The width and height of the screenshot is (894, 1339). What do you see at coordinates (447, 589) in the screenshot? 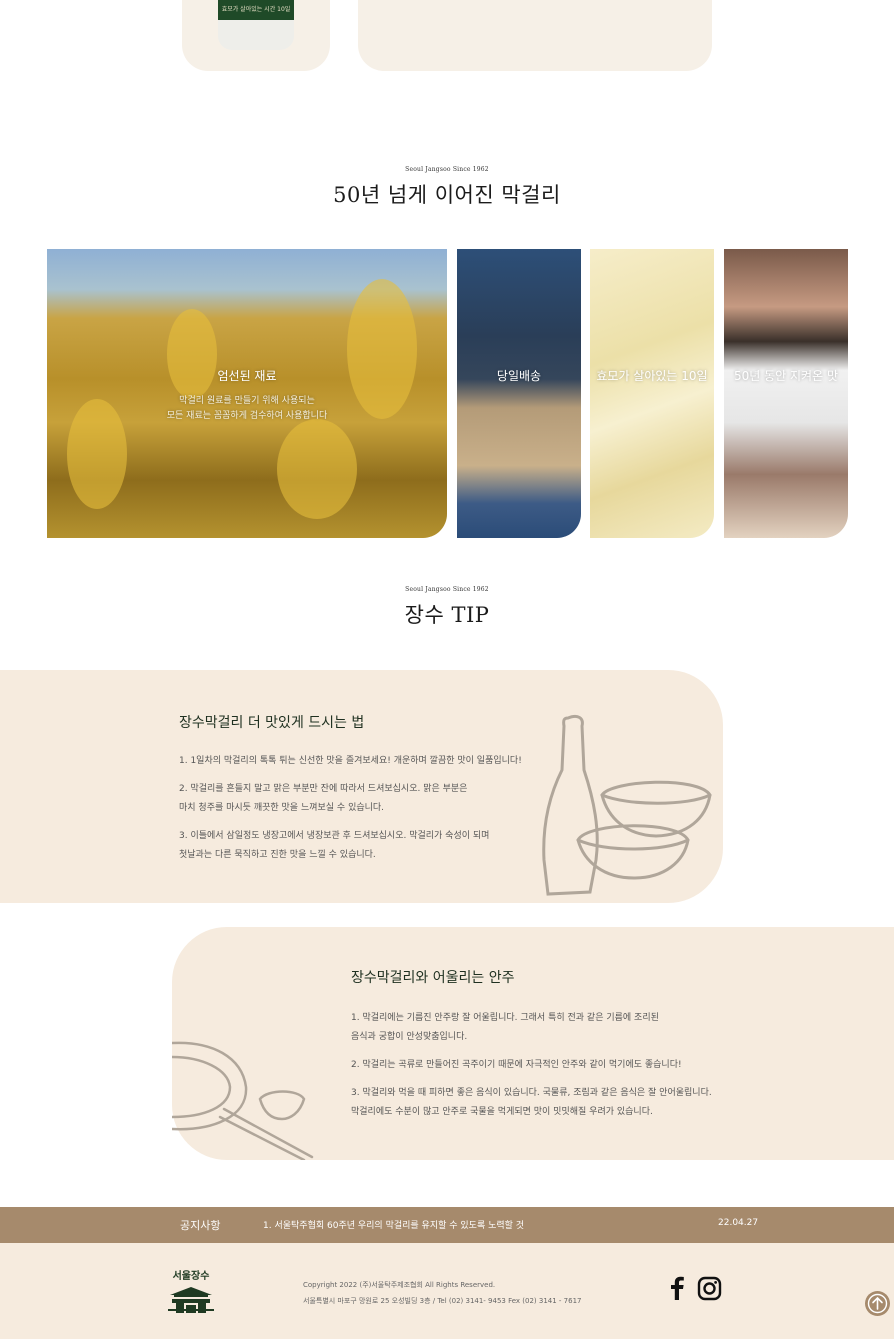
I see `tip-subtitle: Seoul Jangsoo Since 1962` at bounding box center [447, 589].